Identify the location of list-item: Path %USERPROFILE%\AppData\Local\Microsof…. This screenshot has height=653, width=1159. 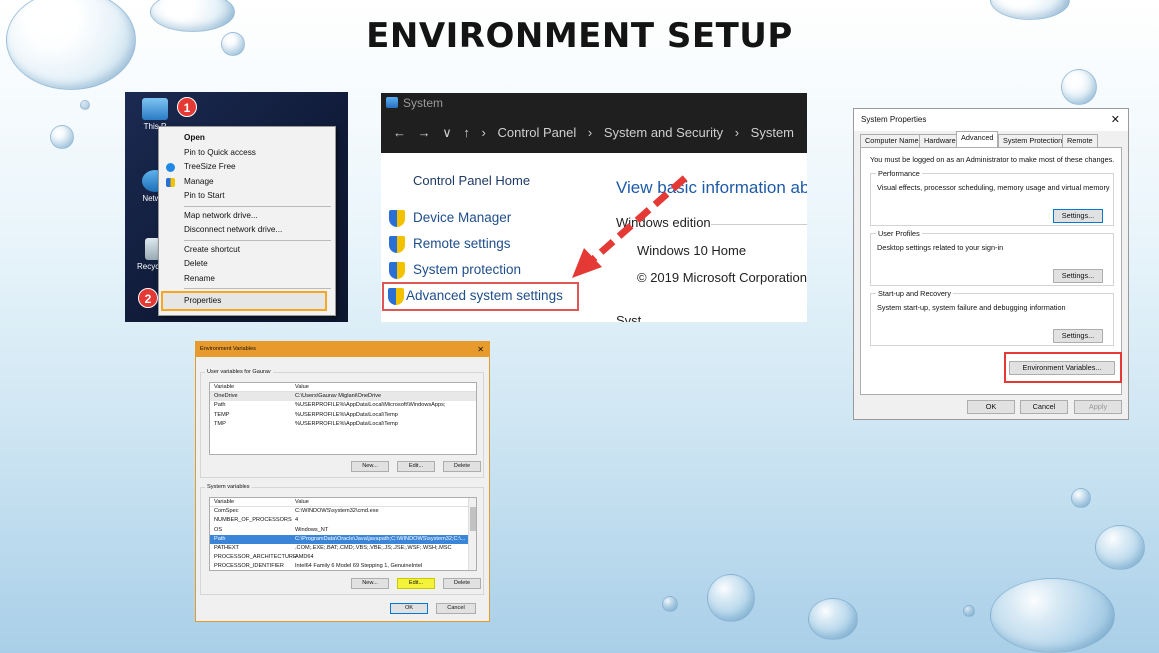
(343, 405).